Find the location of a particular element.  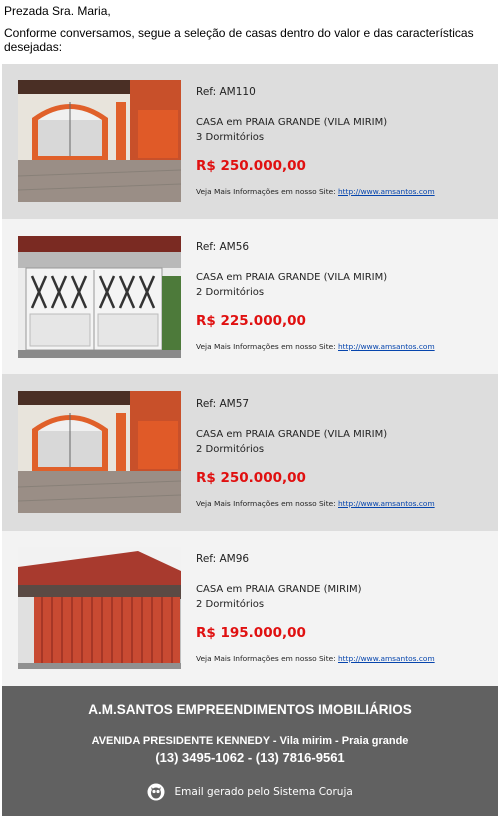

listing-ref: Ref: AM57 is located at coordinates (223, 404).